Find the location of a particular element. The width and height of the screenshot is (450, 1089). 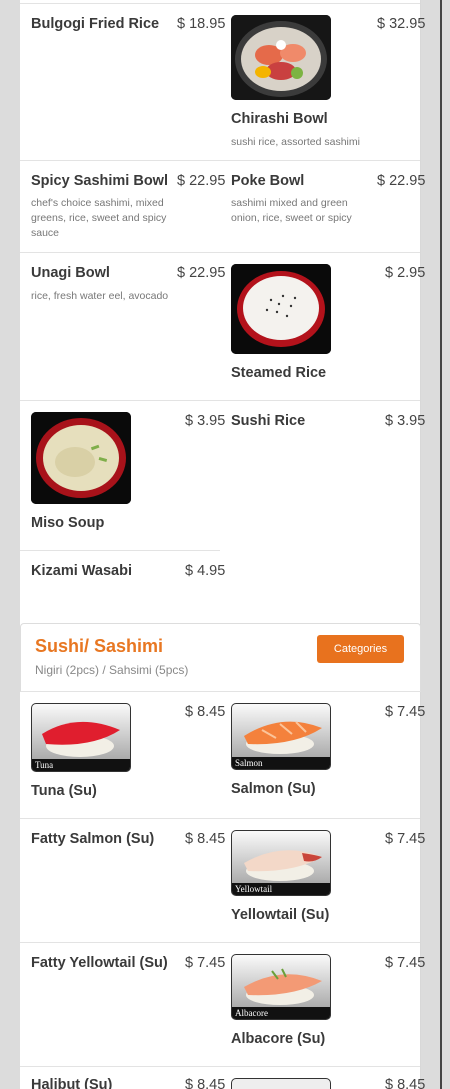

item-name: Fatty Yellowtail (Su) is located at coordinates (99, 963).